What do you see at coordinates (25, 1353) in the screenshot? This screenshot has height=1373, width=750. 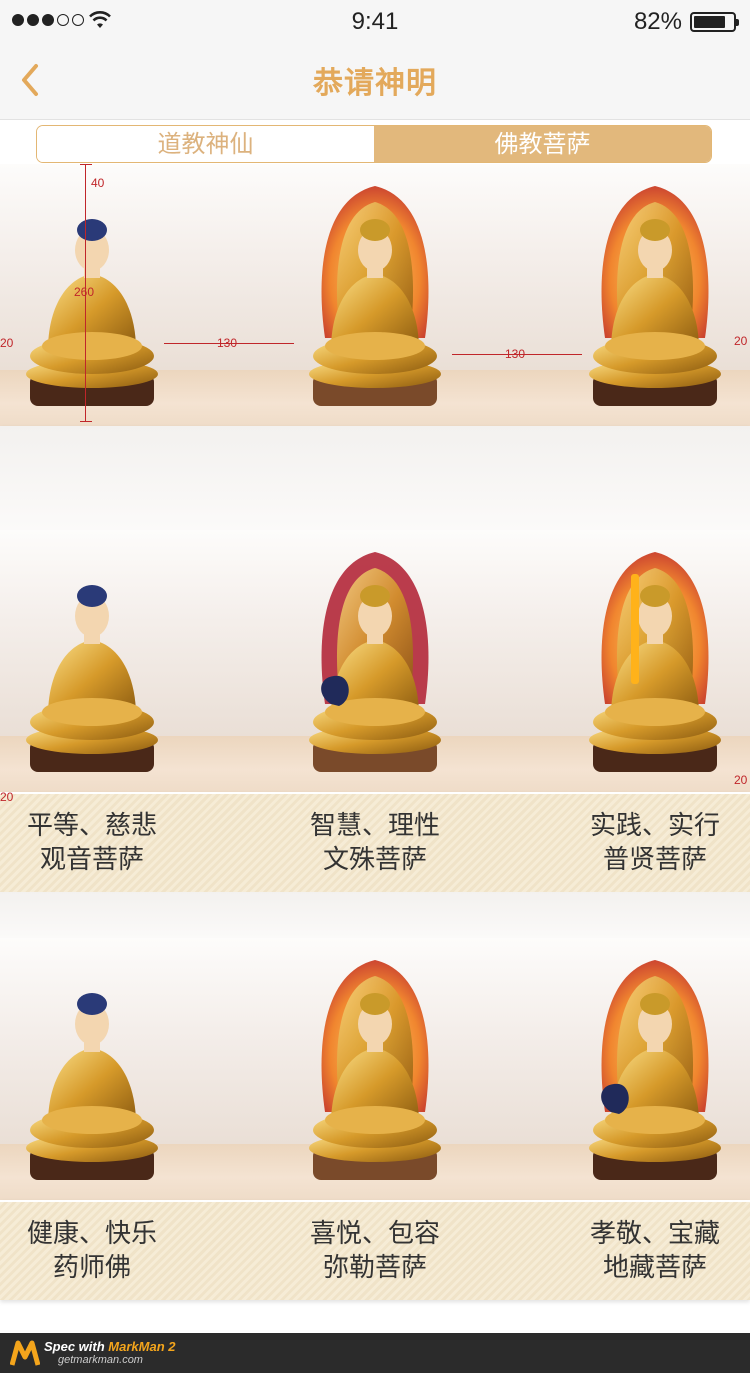 I see `markman-logo-icon` at bounding box center [25, 1353].